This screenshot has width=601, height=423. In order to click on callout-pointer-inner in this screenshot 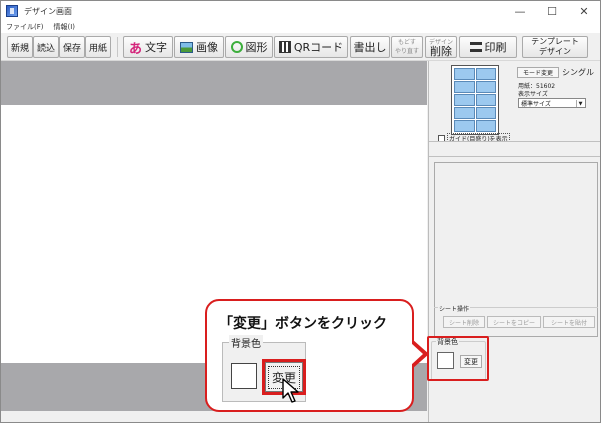, I will do `click(417, 354)`.